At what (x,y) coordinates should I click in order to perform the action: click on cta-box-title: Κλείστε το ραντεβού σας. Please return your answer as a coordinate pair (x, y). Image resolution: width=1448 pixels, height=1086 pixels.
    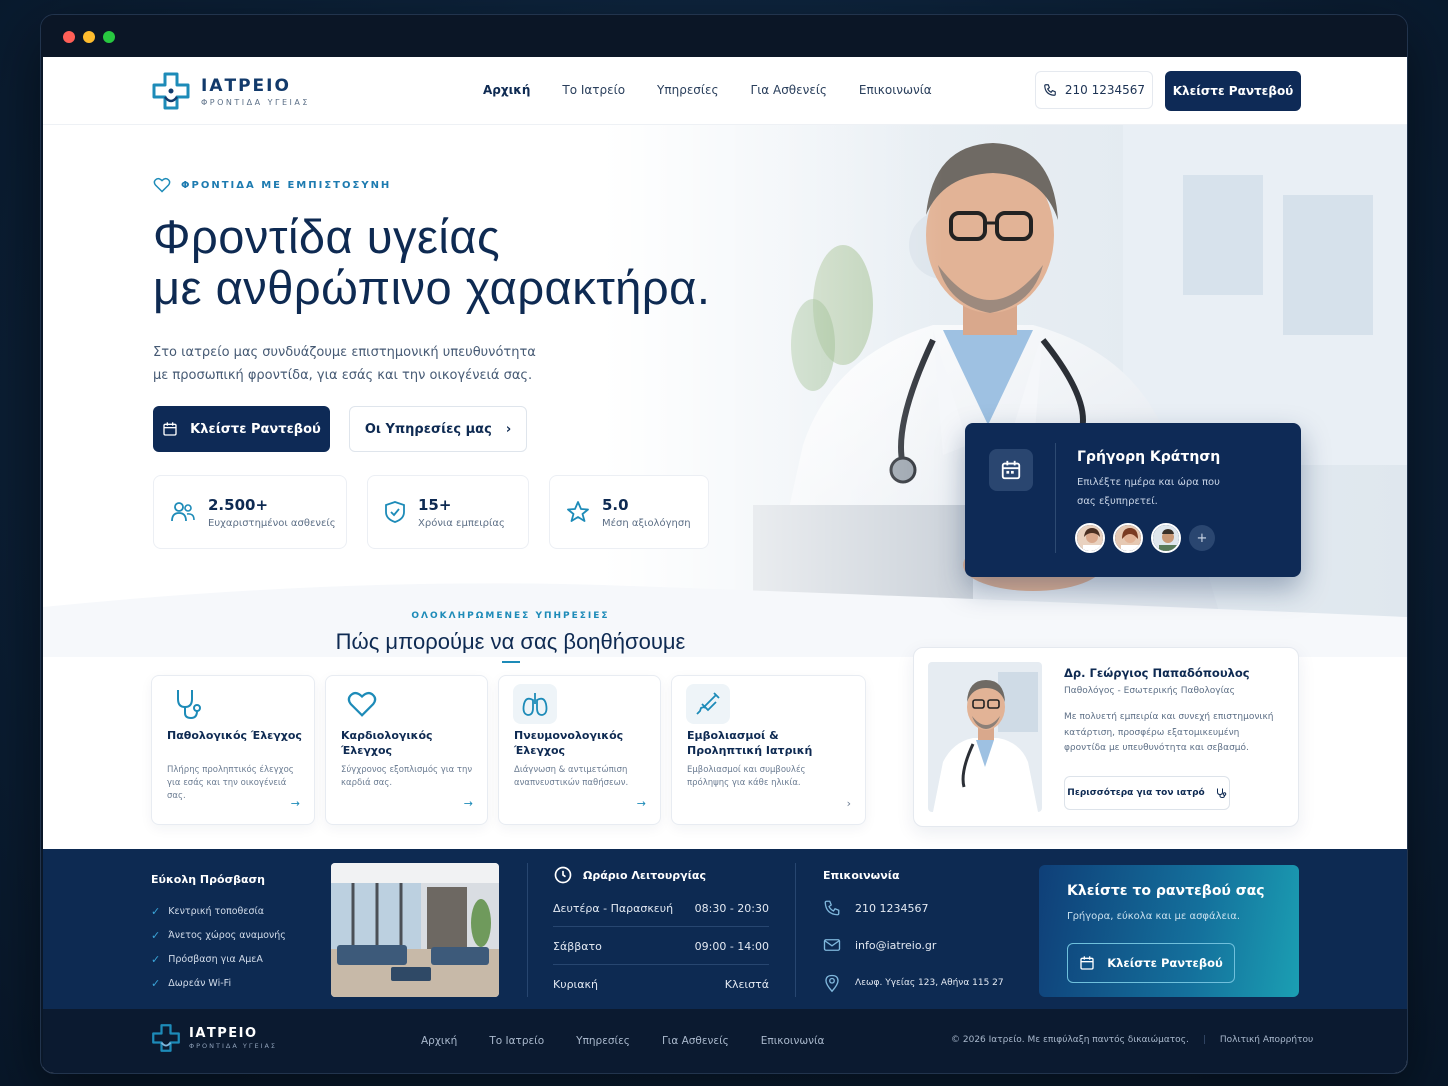
    Looking at the image, I should click on (1166, 891).